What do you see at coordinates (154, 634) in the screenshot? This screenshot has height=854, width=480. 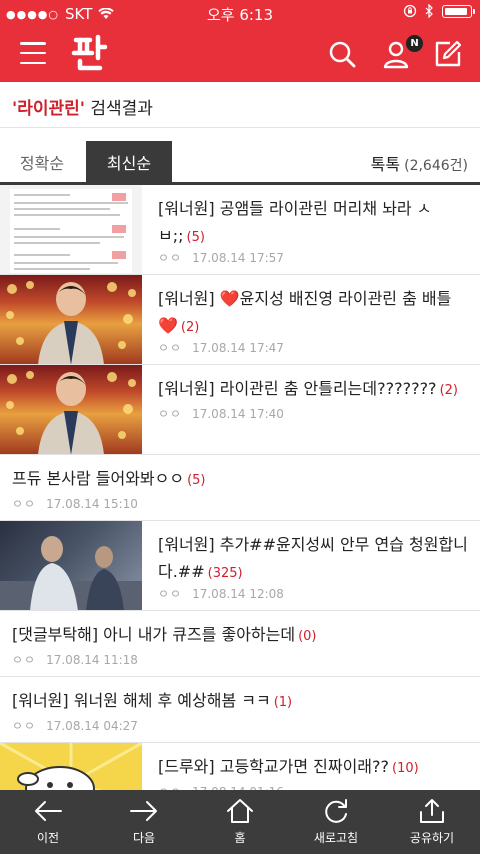 I see `post-title-text: [댓글부탁해] 아니 내가 큐즈를 좋아하는데` at bounding box center [154, 634].